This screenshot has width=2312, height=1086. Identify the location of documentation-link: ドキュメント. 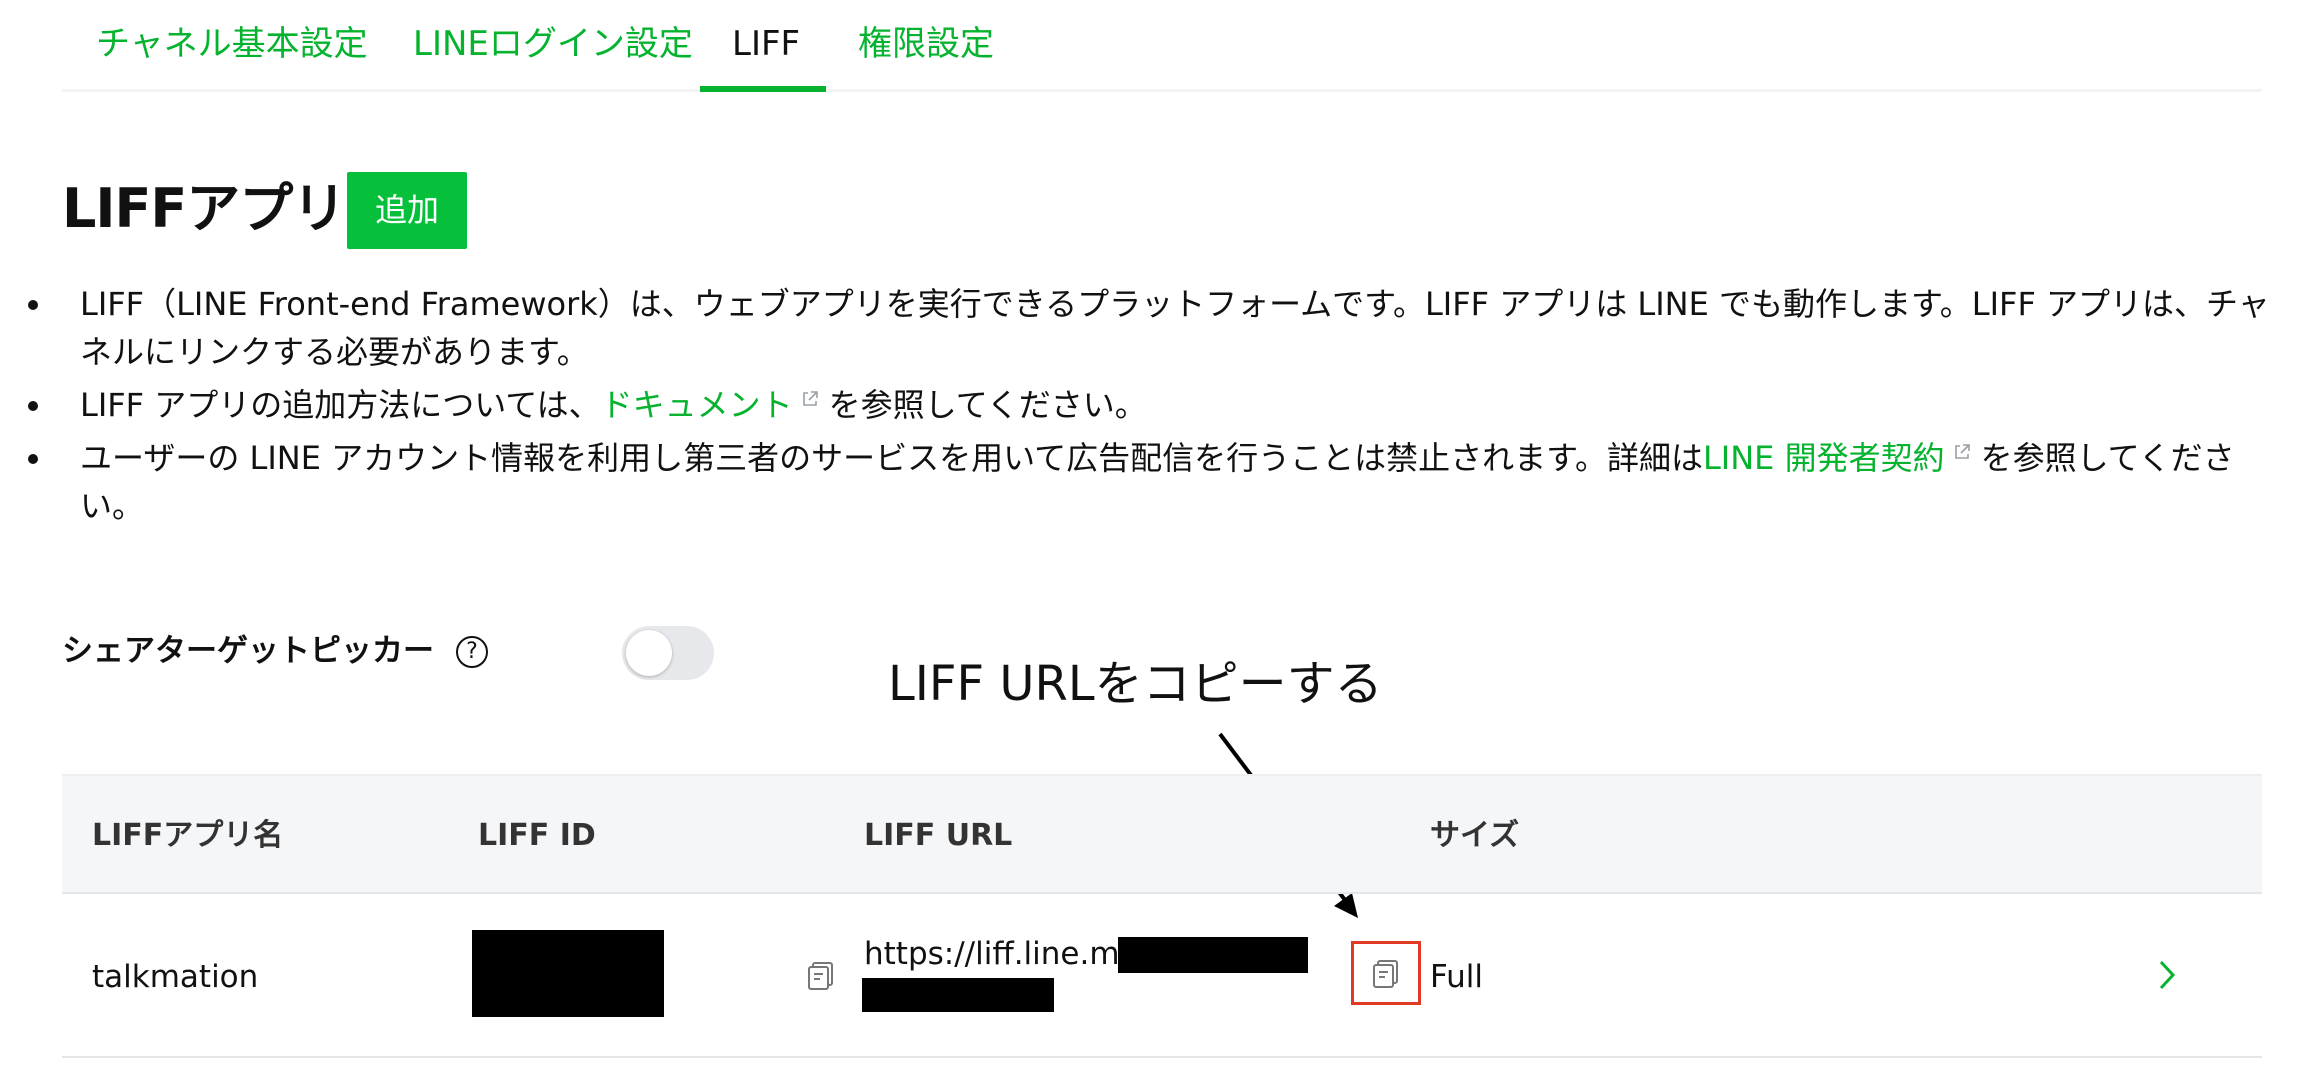
(697, 405).